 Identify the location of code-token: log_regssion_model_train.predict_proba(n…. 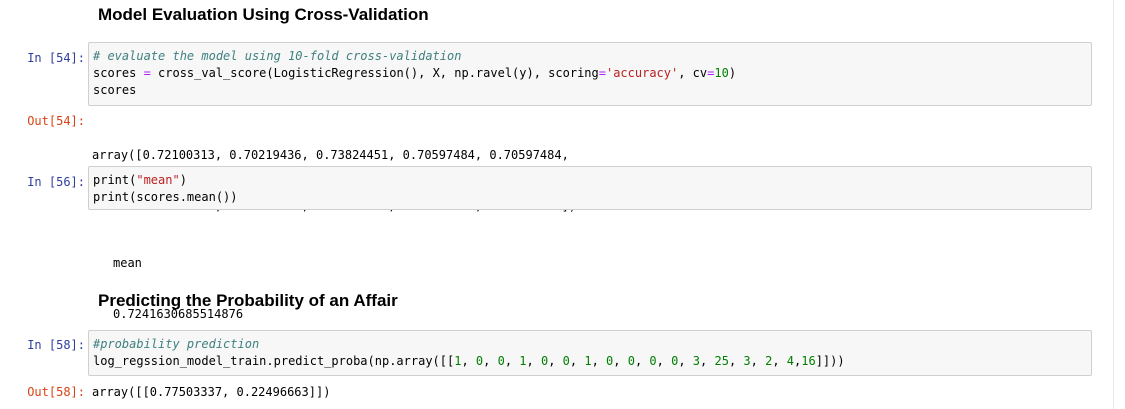
(274, 361).